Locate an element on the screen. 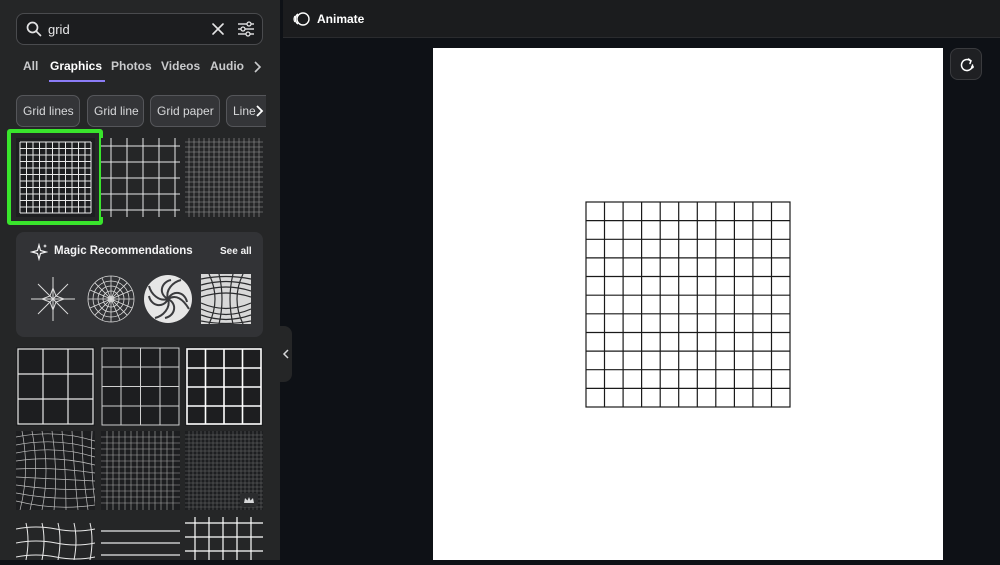 The image size is (1000, 565). sparkle-icon is located at coordinates (39, 252).